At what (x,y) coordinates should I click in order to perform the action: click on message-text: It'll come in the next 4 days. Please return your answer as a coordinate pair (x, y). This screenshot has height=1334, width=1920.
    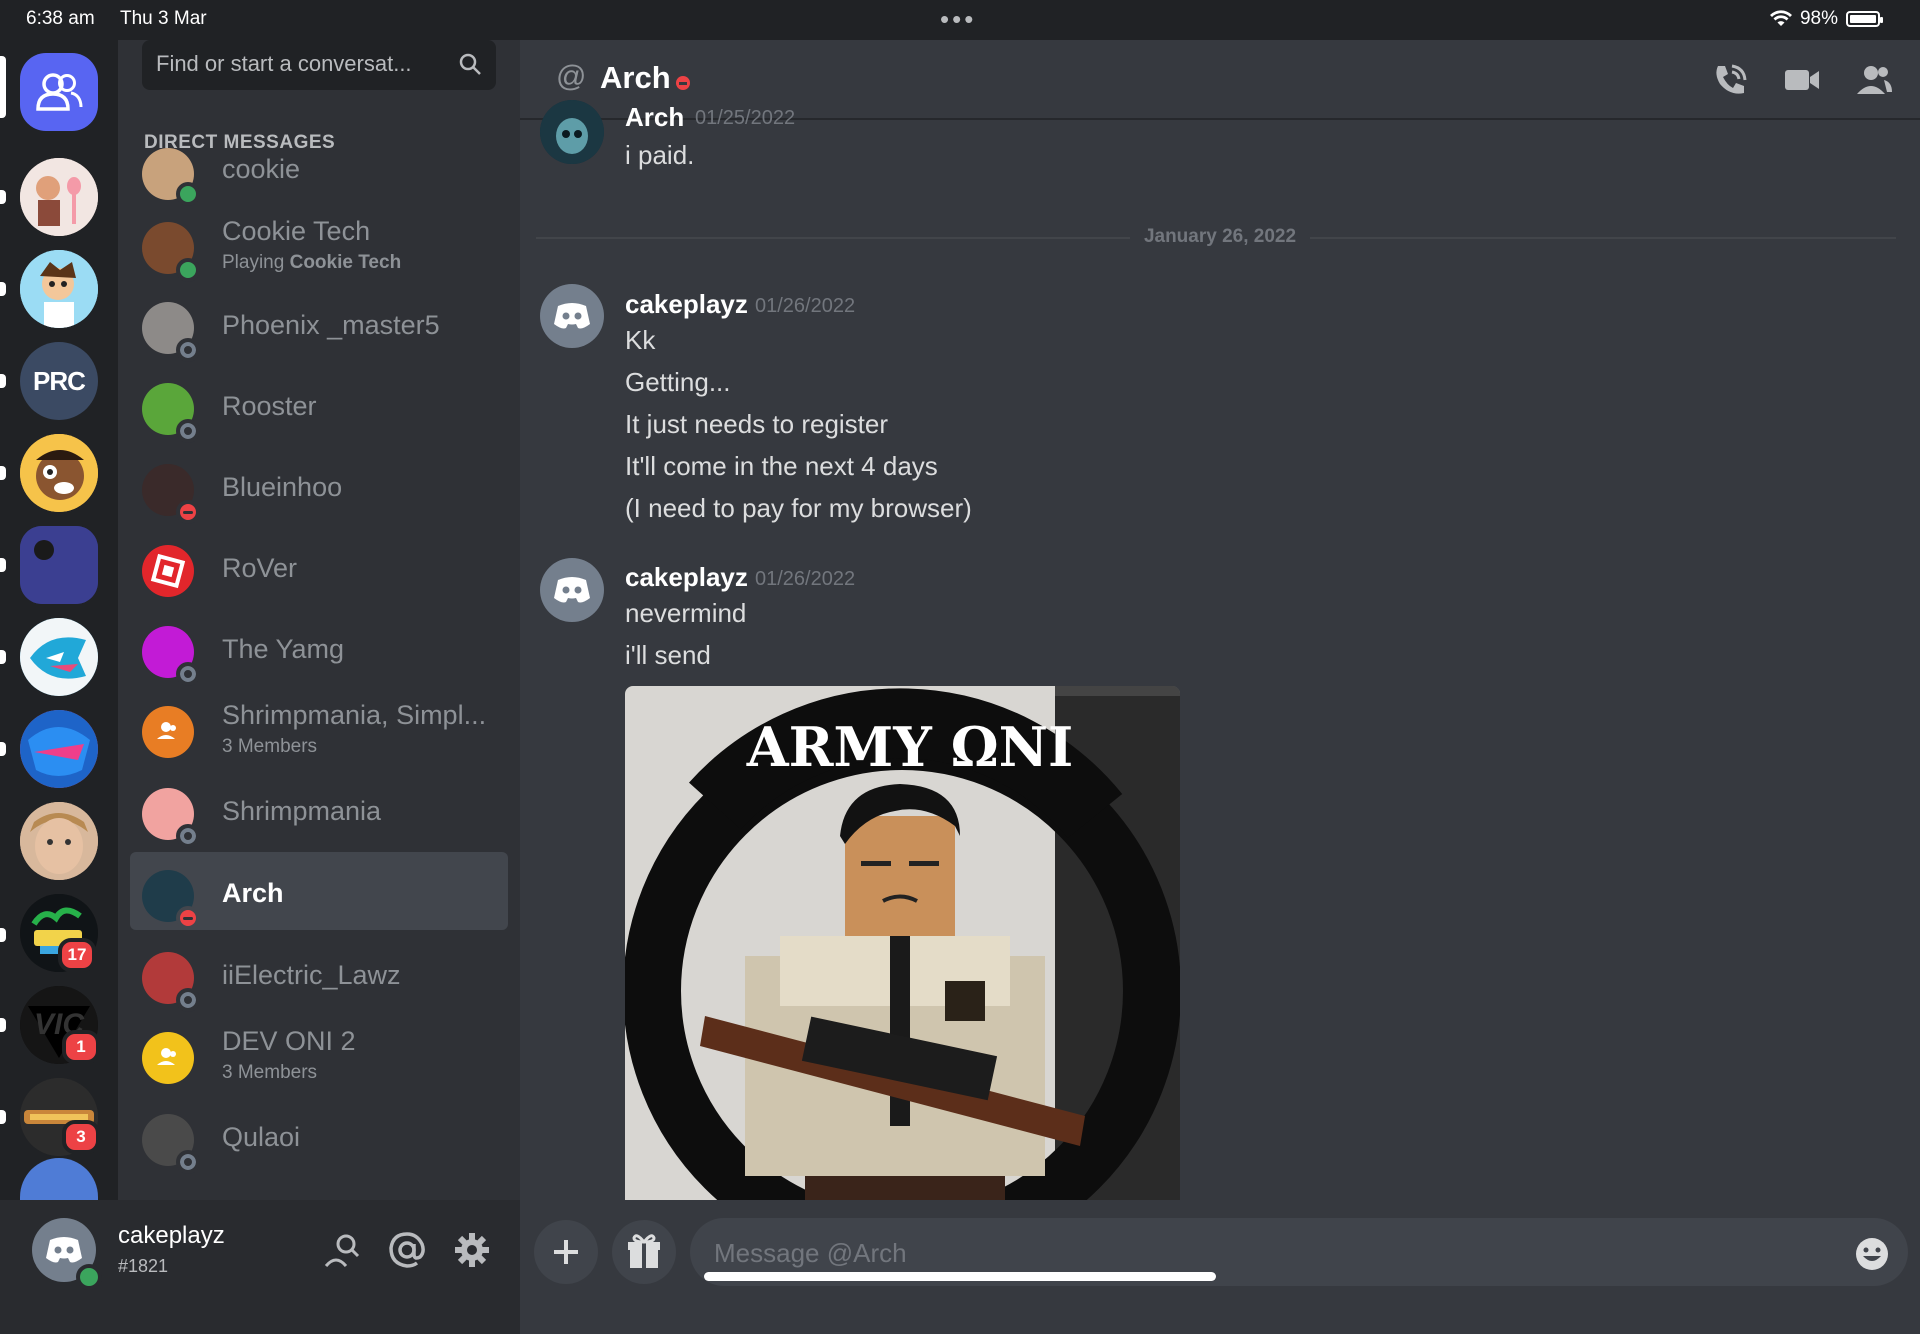
    Looking at the image, I should click on (781, 466).